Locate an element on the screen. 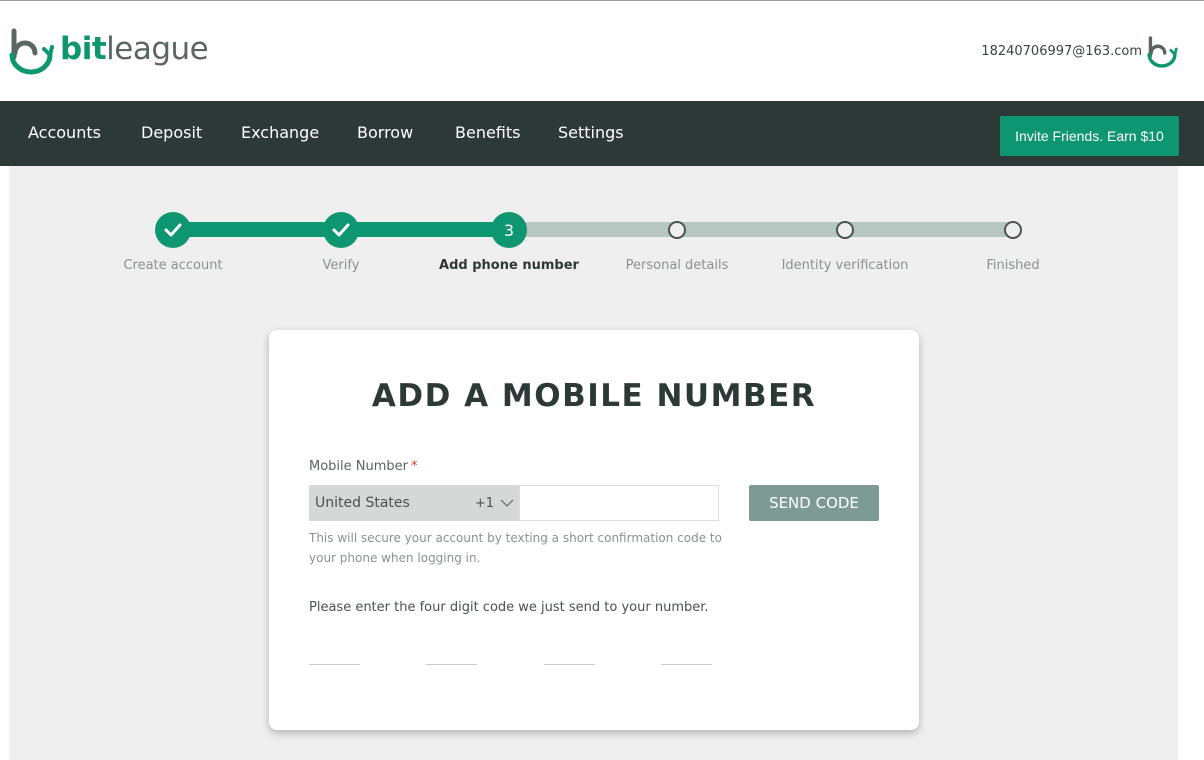 Image resolution: width=1204 pixels, height=760 pixels. invite-friends-button: Invite Friends. Earn $10 is located at coordinates (1089, 136).